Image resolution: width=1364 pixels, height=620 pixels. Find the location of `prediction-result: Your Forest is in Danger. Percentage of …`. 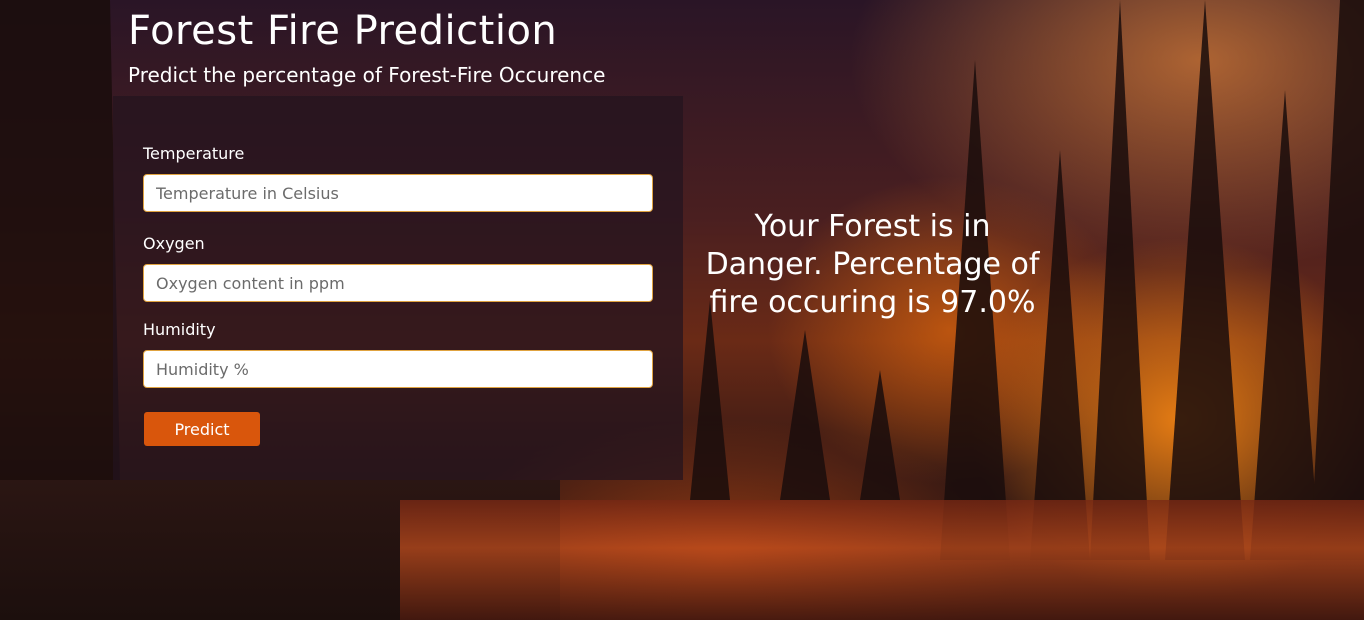

prediction-result: Your Forest is in Danger. Percentage of … is located at coordinates (872, 264).